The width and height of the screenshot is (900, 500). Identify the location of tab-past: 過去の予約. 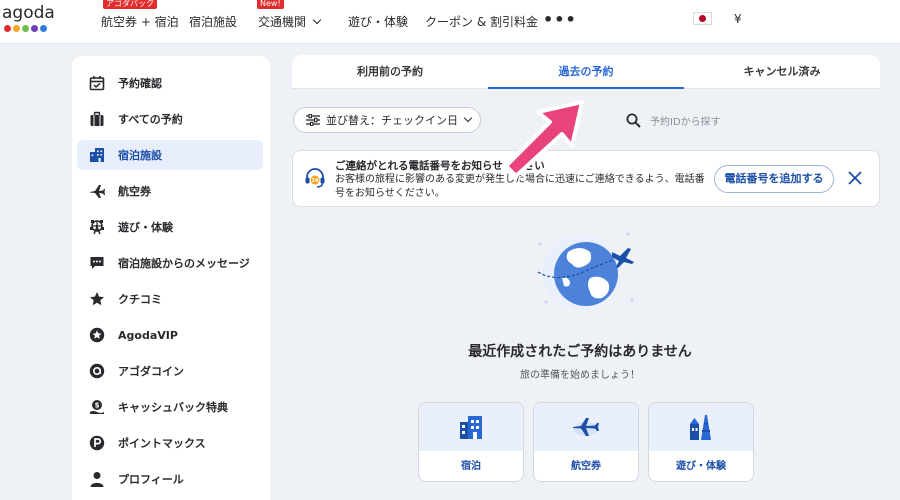
(586, 72).